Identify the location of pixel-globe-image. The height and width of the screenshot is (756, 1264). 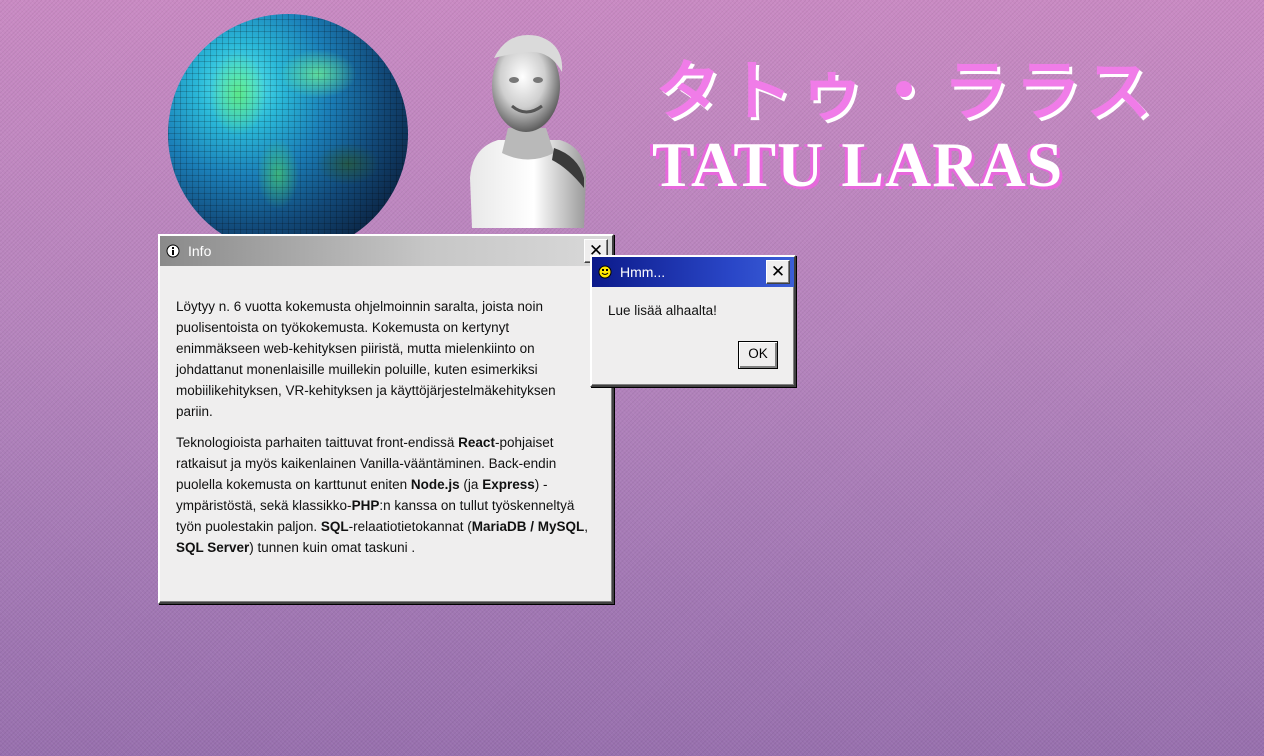
(288, 134).